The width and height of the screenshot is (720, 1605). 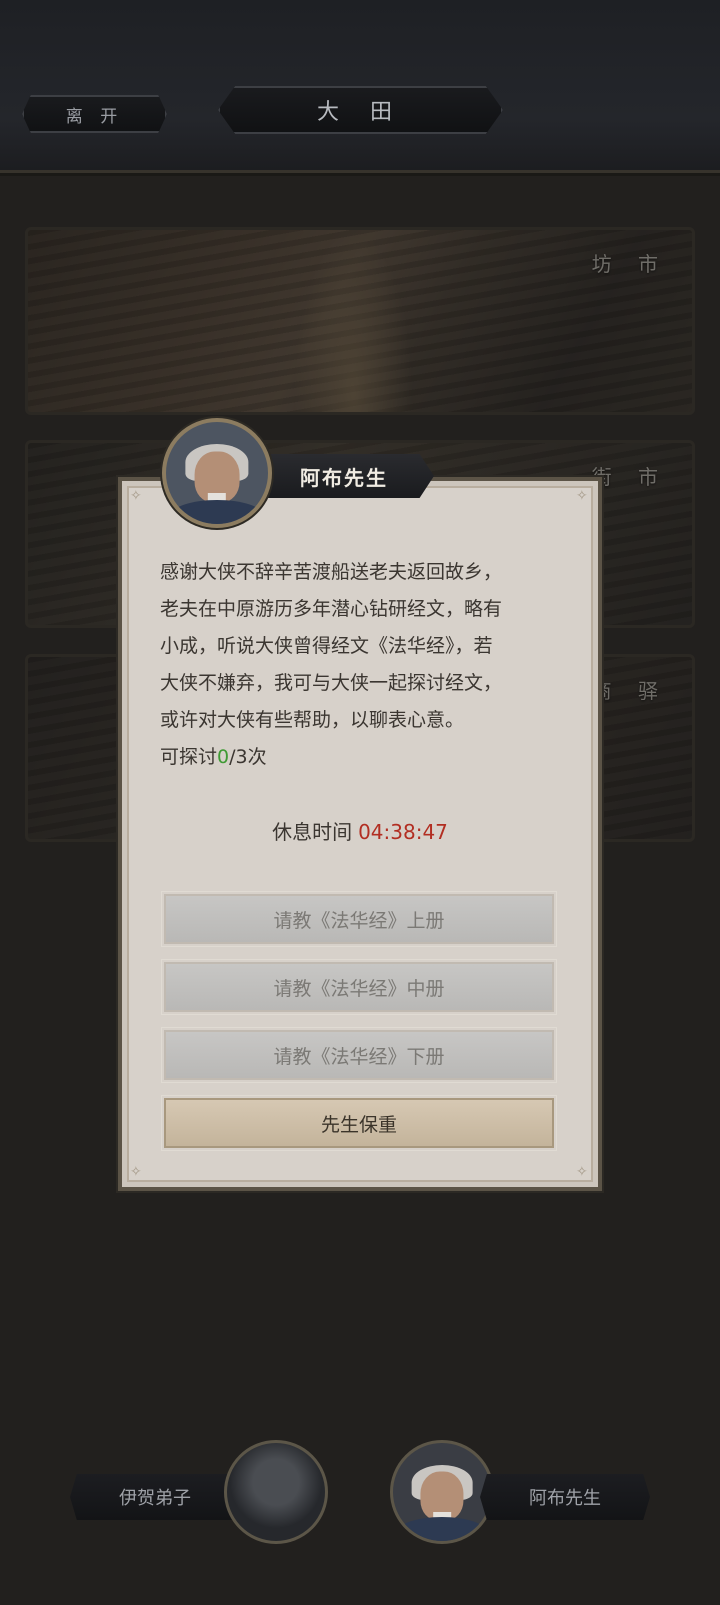 I want to click on dialog-line: 感谢大侠不辞辛苦渡船送老夫返回故乡，, so click(x=331, y=572).